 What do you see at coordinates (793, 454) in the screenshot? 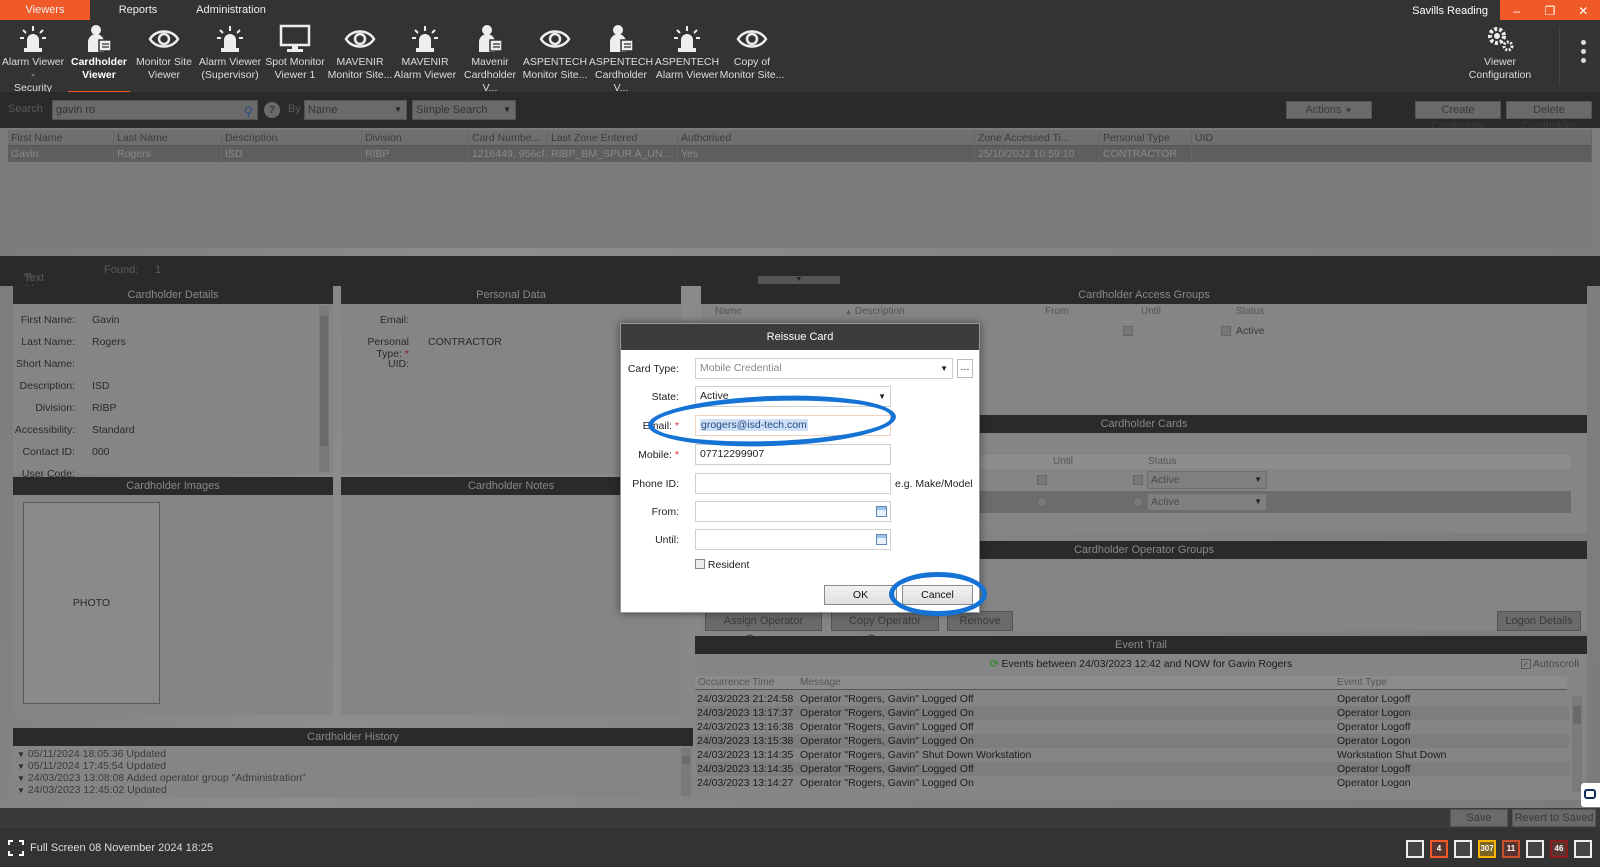
I see `mobile-field: 07712299907` at bounding box center [793, 454].